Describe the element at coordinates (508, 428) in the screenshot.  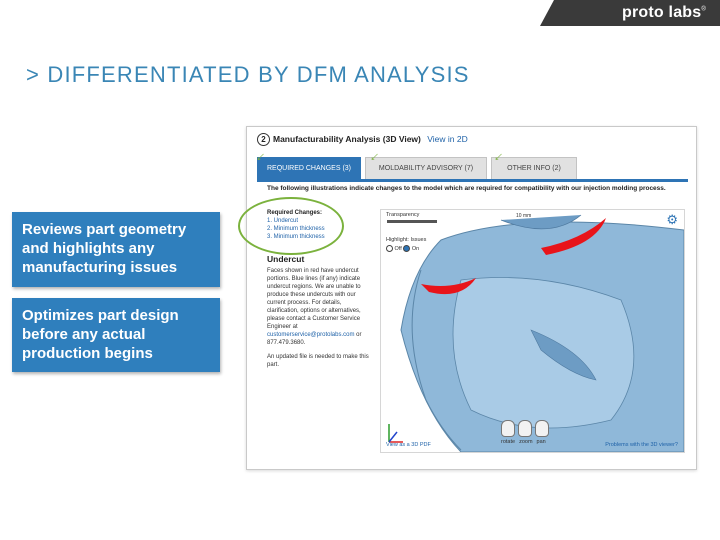
I see `rotate-mouse-icon` at that location.